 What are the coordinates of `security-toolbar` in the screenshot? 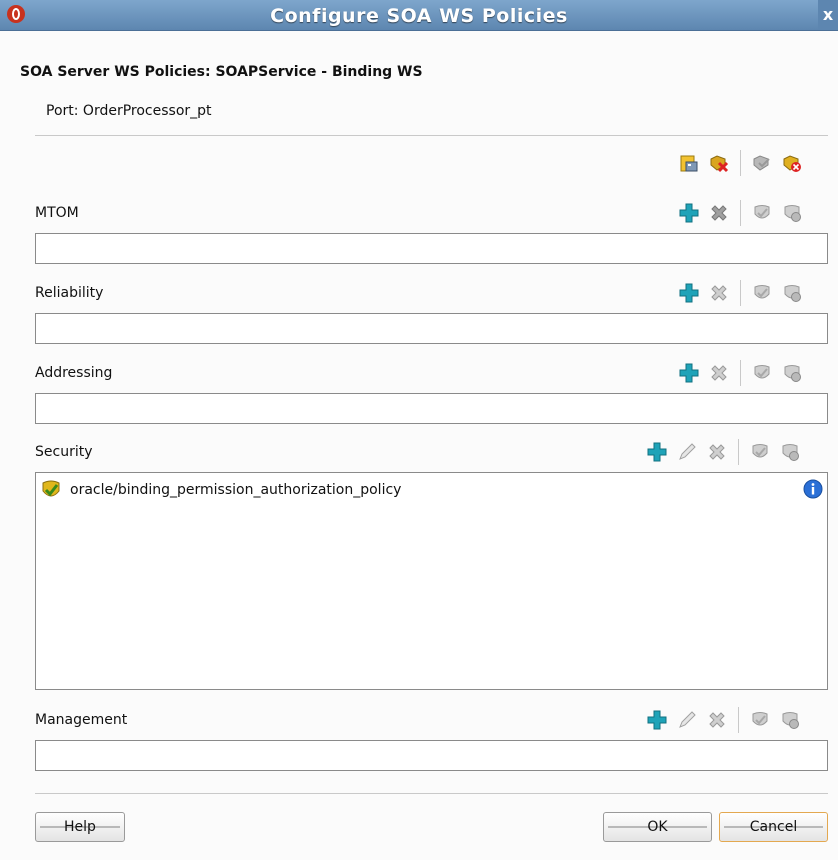 It's located at (723, 452).